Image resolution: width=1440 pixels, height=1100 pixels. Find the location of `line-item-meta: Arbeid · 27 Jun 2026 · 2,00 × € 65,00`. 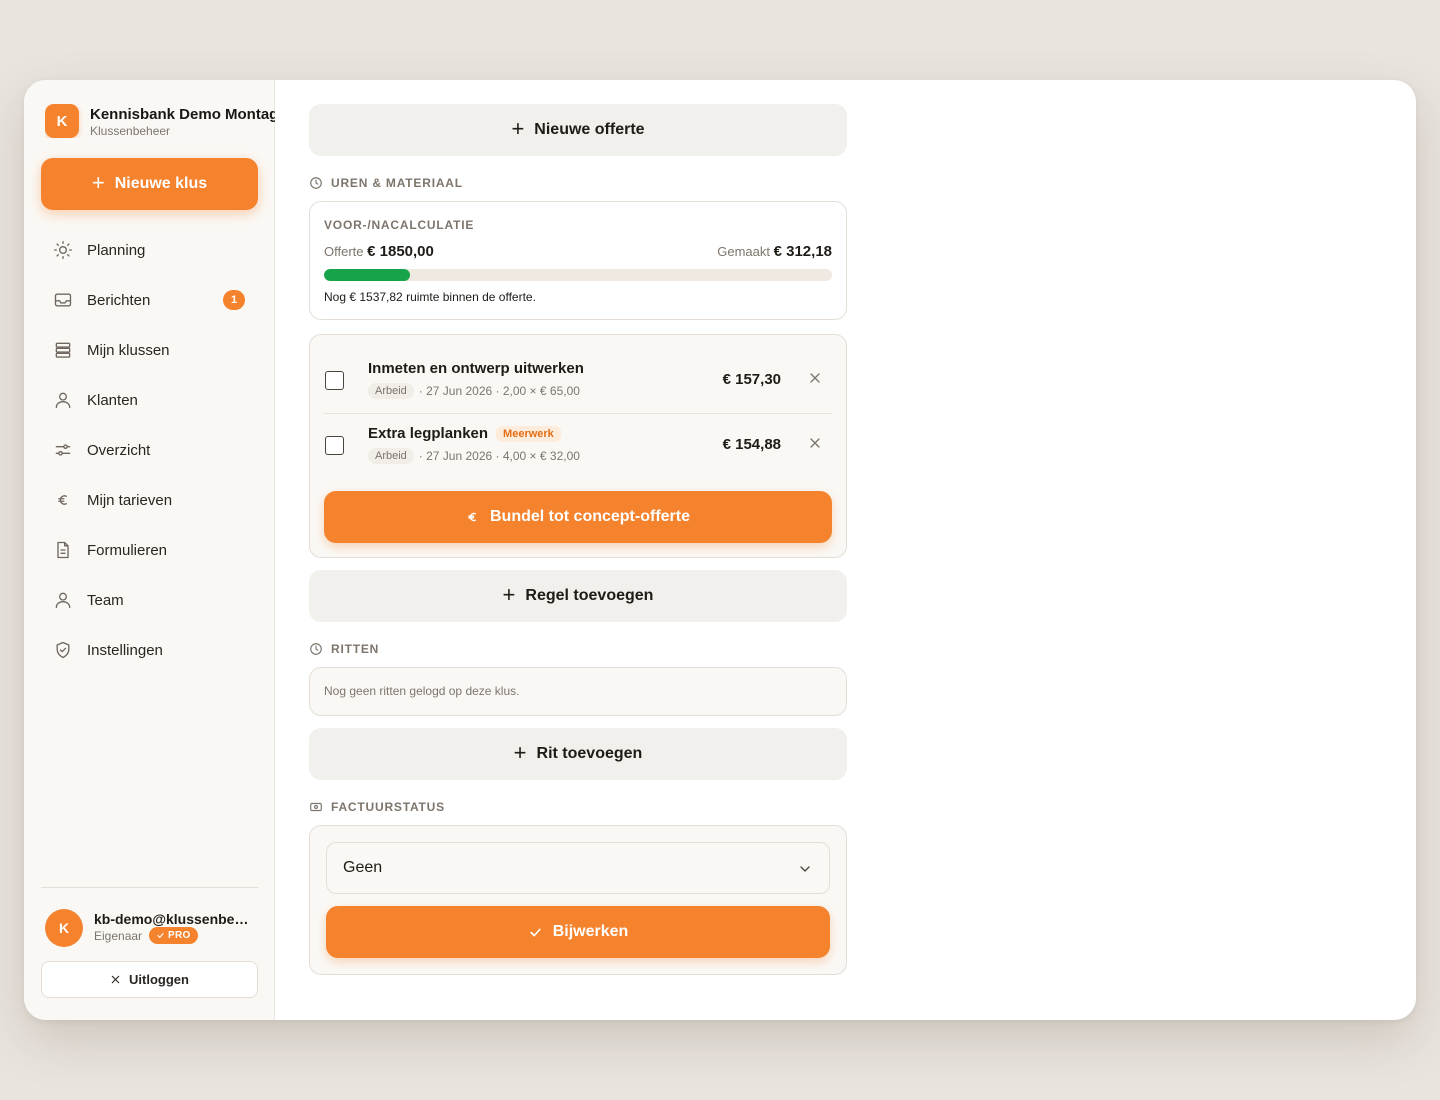

line-item-meta: Arbeid · 27 Jun 2026 · 2,00 × € 65,00 is located at coordinates (474, 391).